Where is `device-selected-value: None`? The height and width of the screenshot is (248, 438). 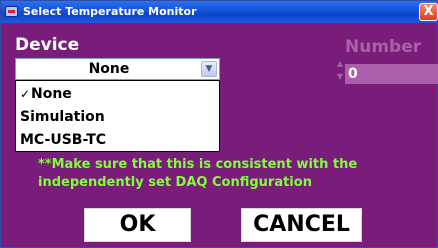
device-selected-value: None is located at coordinates (109, 69).